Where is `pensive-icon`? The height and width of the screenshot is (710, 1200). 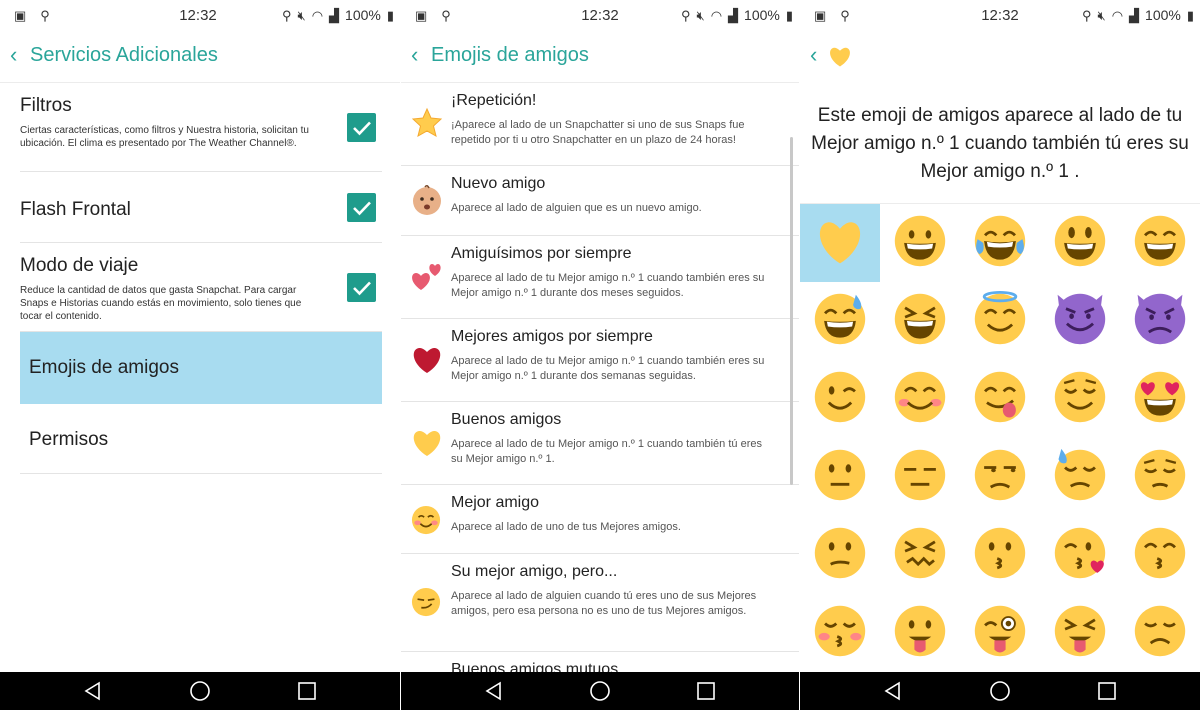
pensive-icon is located at coordinates (1160, 477).